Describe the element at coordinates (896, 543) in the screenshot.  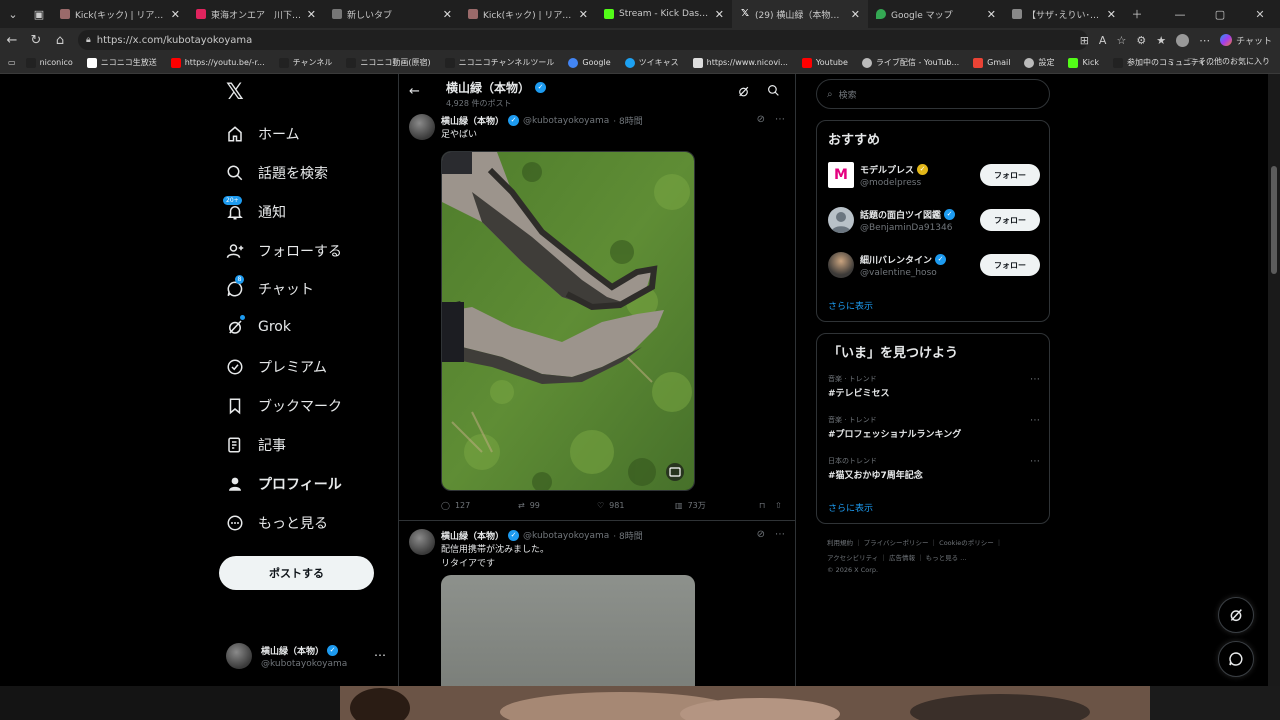
I see `footer-link: プライバシーポリシー` at that location.